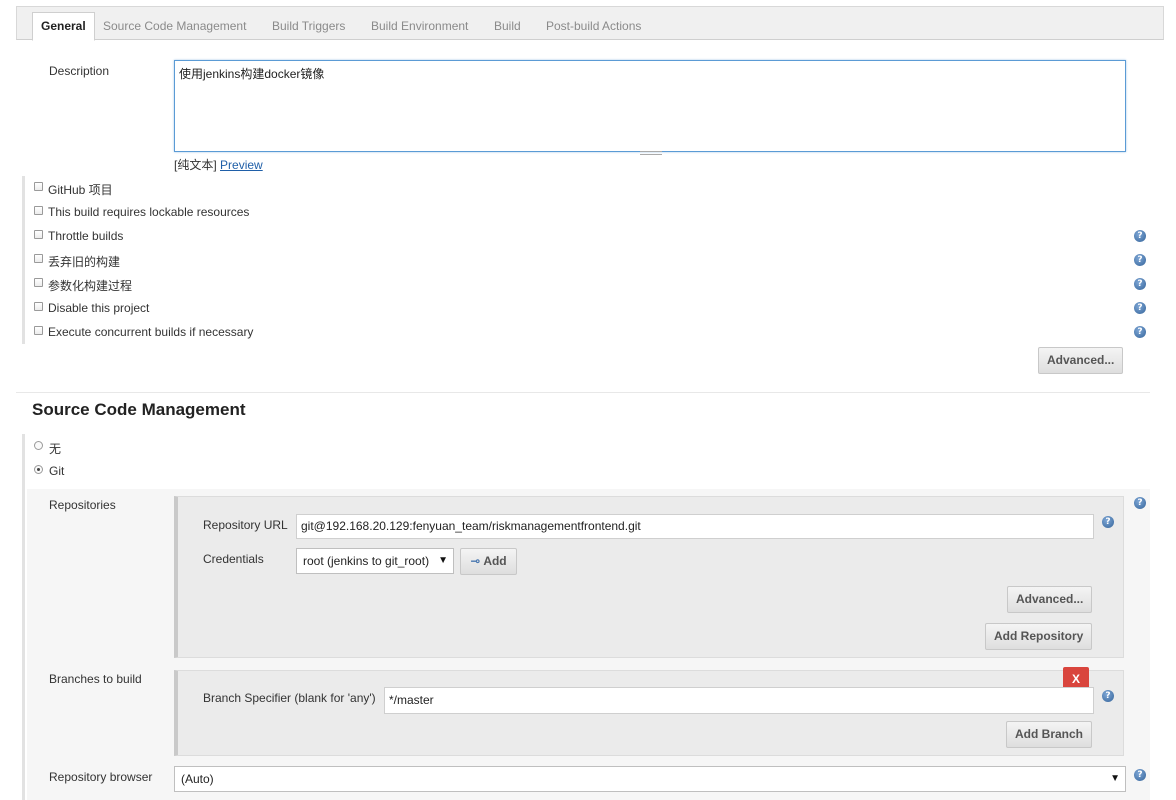 The image size is (1176, 800). Describe the element at coordinates (233, 559) in the screenshot. I see `credentials-label: Credentials` at that location.